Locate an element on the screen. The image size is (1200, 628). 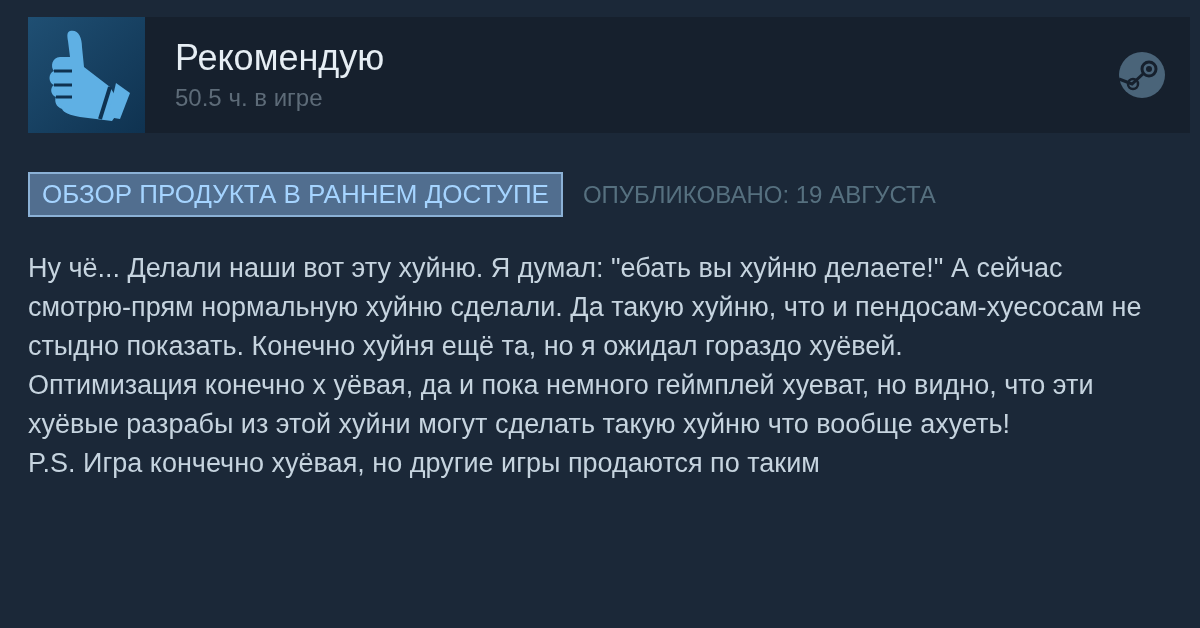
steam-logo-icon is located at coordinates (1142, 75).